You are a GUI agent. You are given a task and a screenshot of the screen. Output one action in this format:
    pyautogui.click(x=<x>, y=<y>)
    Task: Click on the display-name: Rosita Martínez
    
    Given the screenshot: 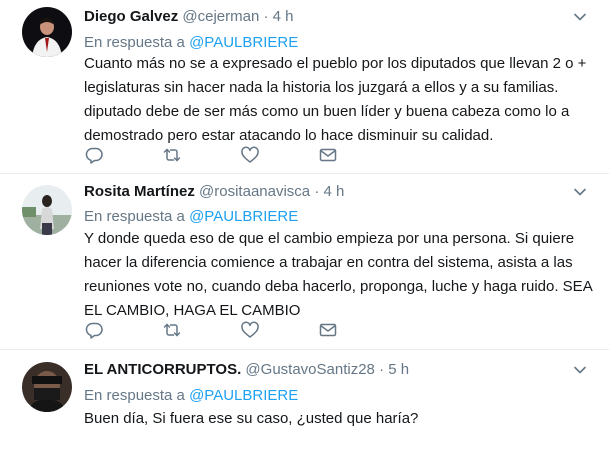 What is the action you would take?
    pyautogui.click(x=139, y=191)
    